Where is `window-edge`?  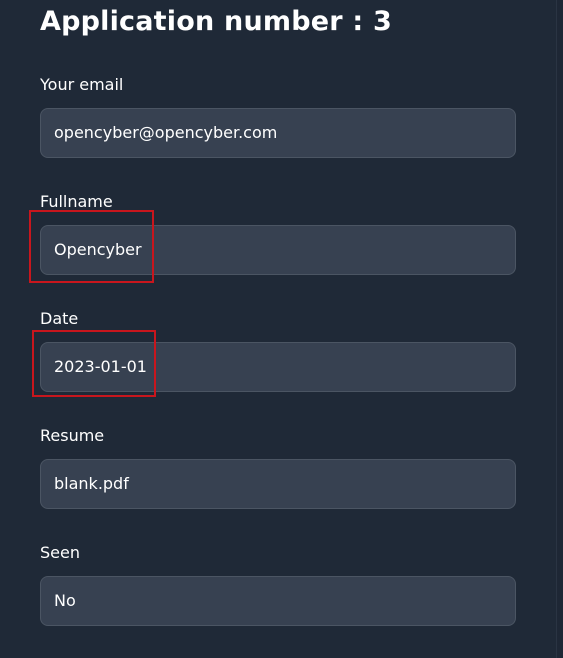 window-edge is located at coordinates (559, 329).